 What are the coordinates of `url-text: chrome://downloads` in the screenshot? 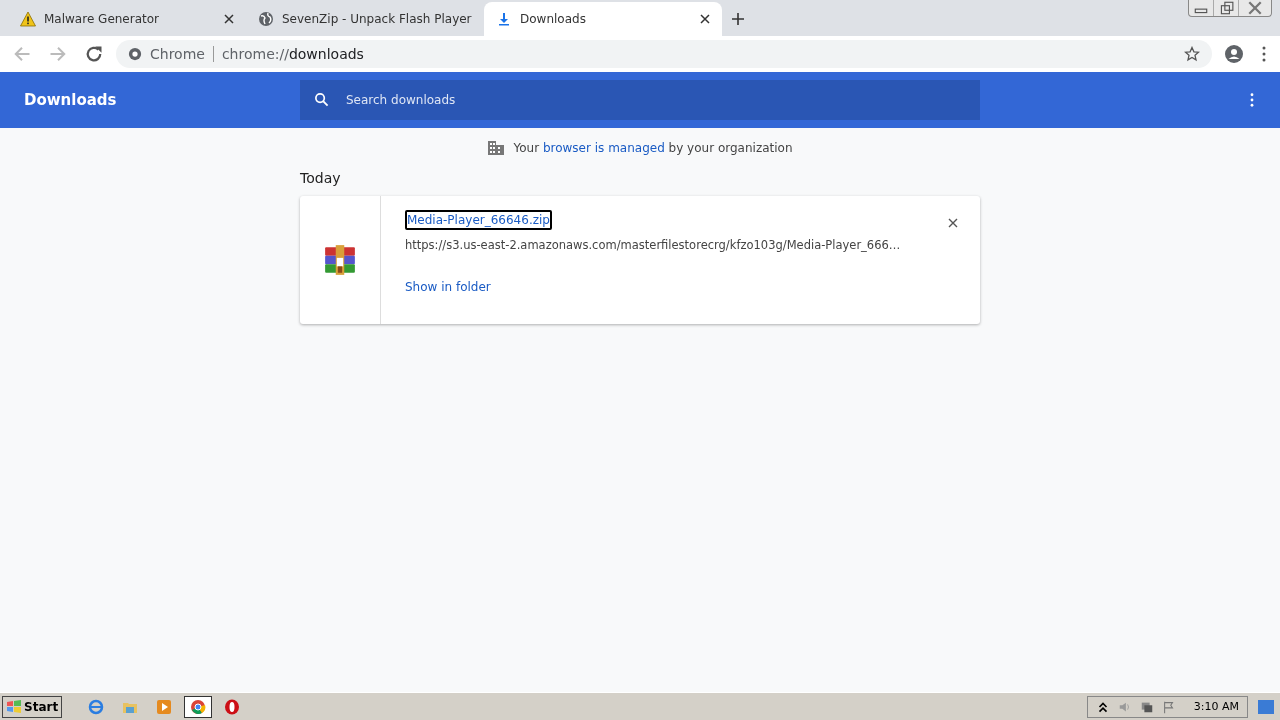 It's located at (292, 54).